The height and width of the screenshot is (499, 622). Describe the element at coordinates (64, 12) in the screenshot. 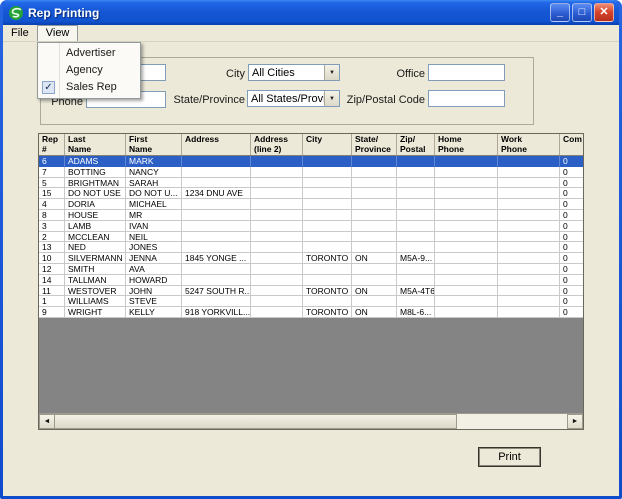

I see `window-title: Rep Printing` at that location.